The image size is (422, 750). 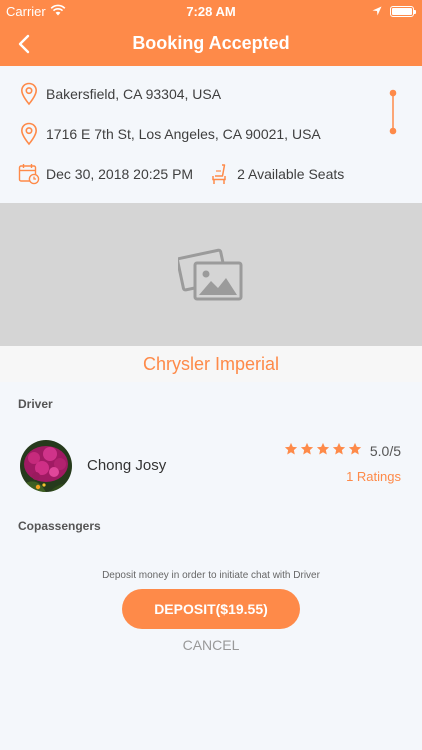 What do you see at coordinates (29, 174) in the screenshot?
I see `calendar-clock-icon` at bounding box center [29, 174].